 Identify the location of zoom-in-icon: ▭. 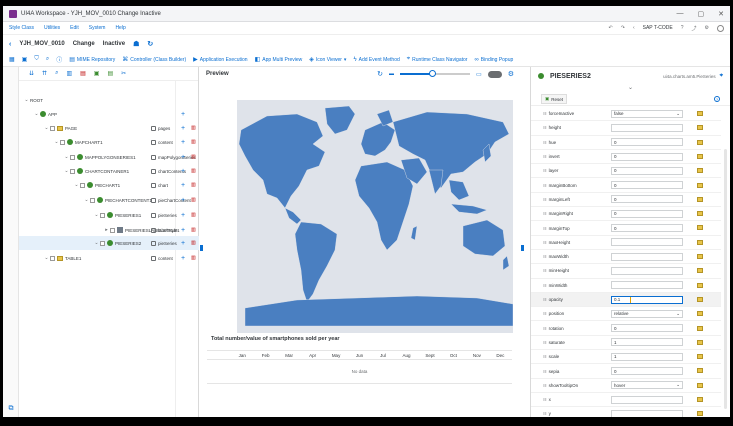
(479, 74).